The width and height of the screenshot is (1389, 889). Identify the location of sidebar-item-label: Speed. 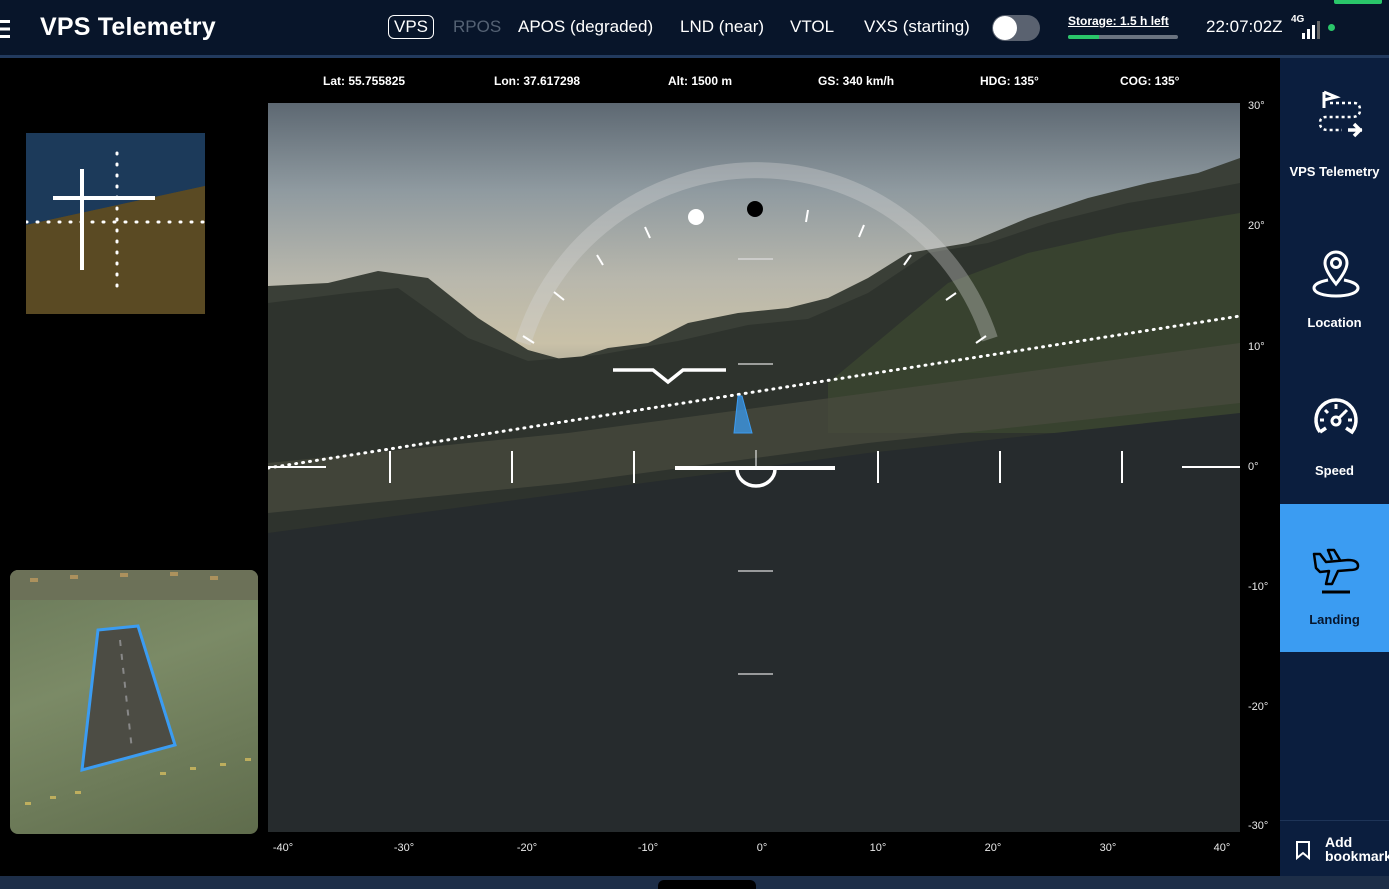
(1334, 470).